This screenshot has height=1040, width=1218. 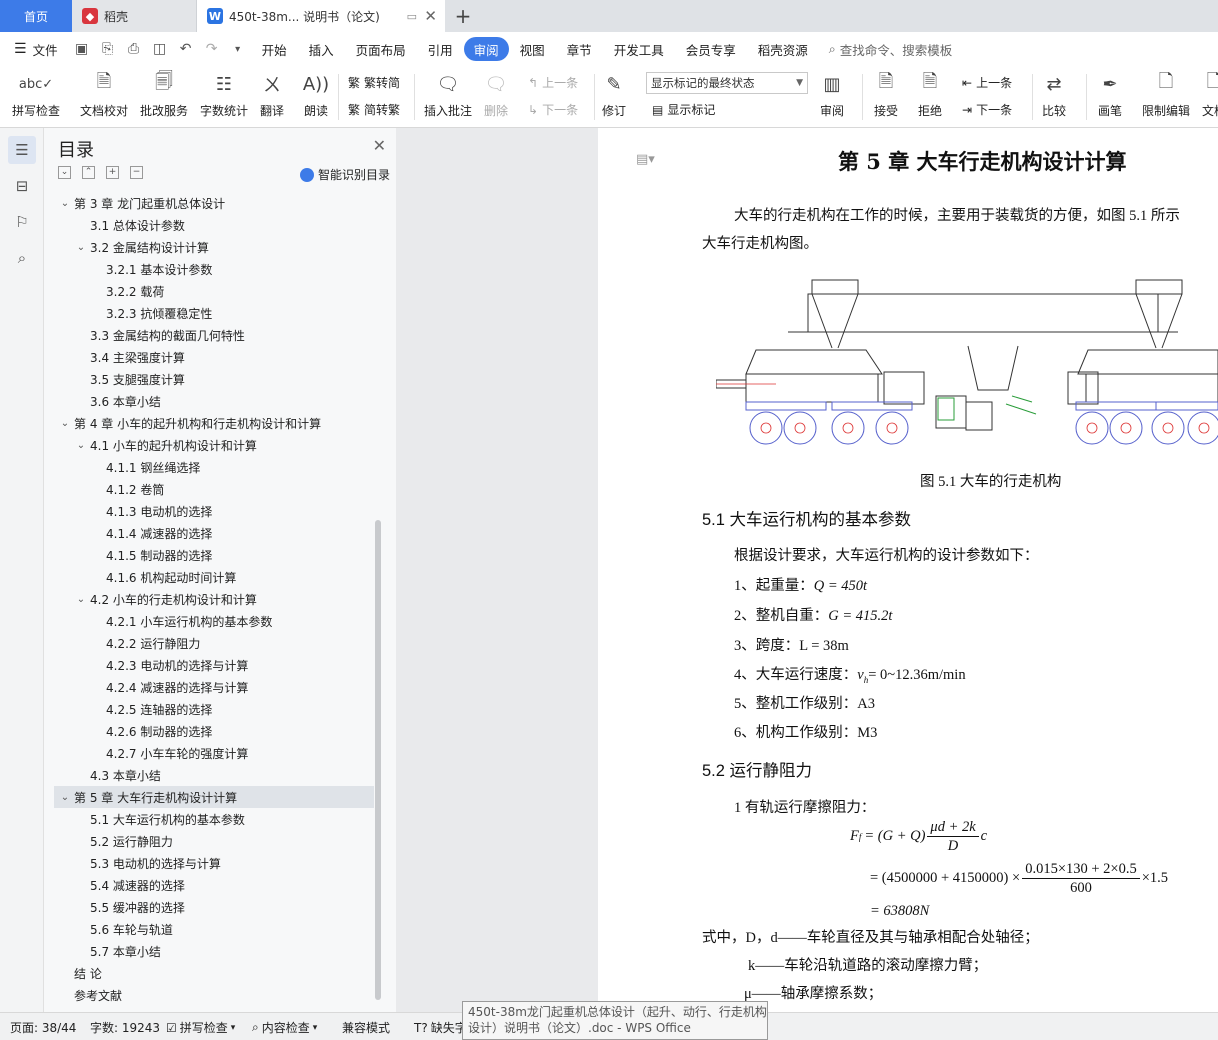 I want to click on show-markup-button: ▤ 显示标记, so click(x=683, y=109).